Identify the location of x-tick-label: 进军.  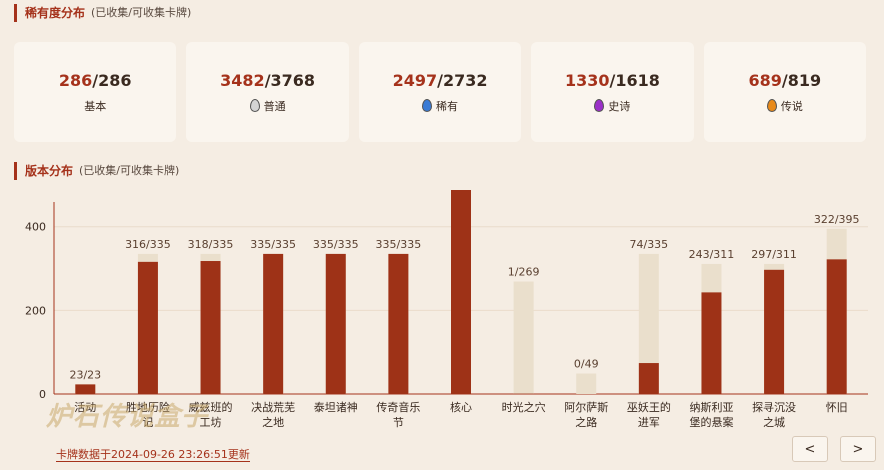
(649, 422).